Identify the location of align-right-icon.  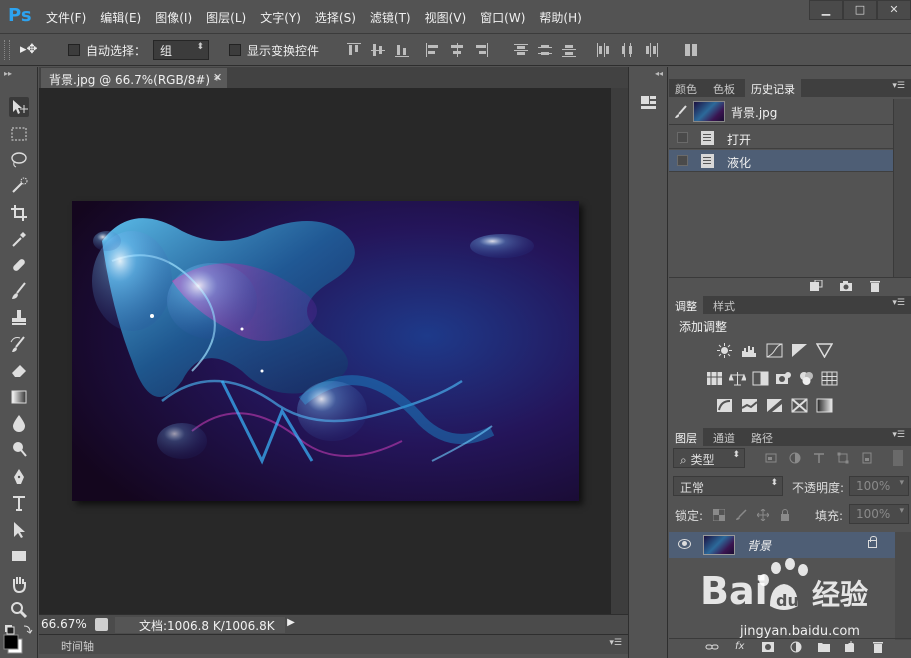
(481, 50).